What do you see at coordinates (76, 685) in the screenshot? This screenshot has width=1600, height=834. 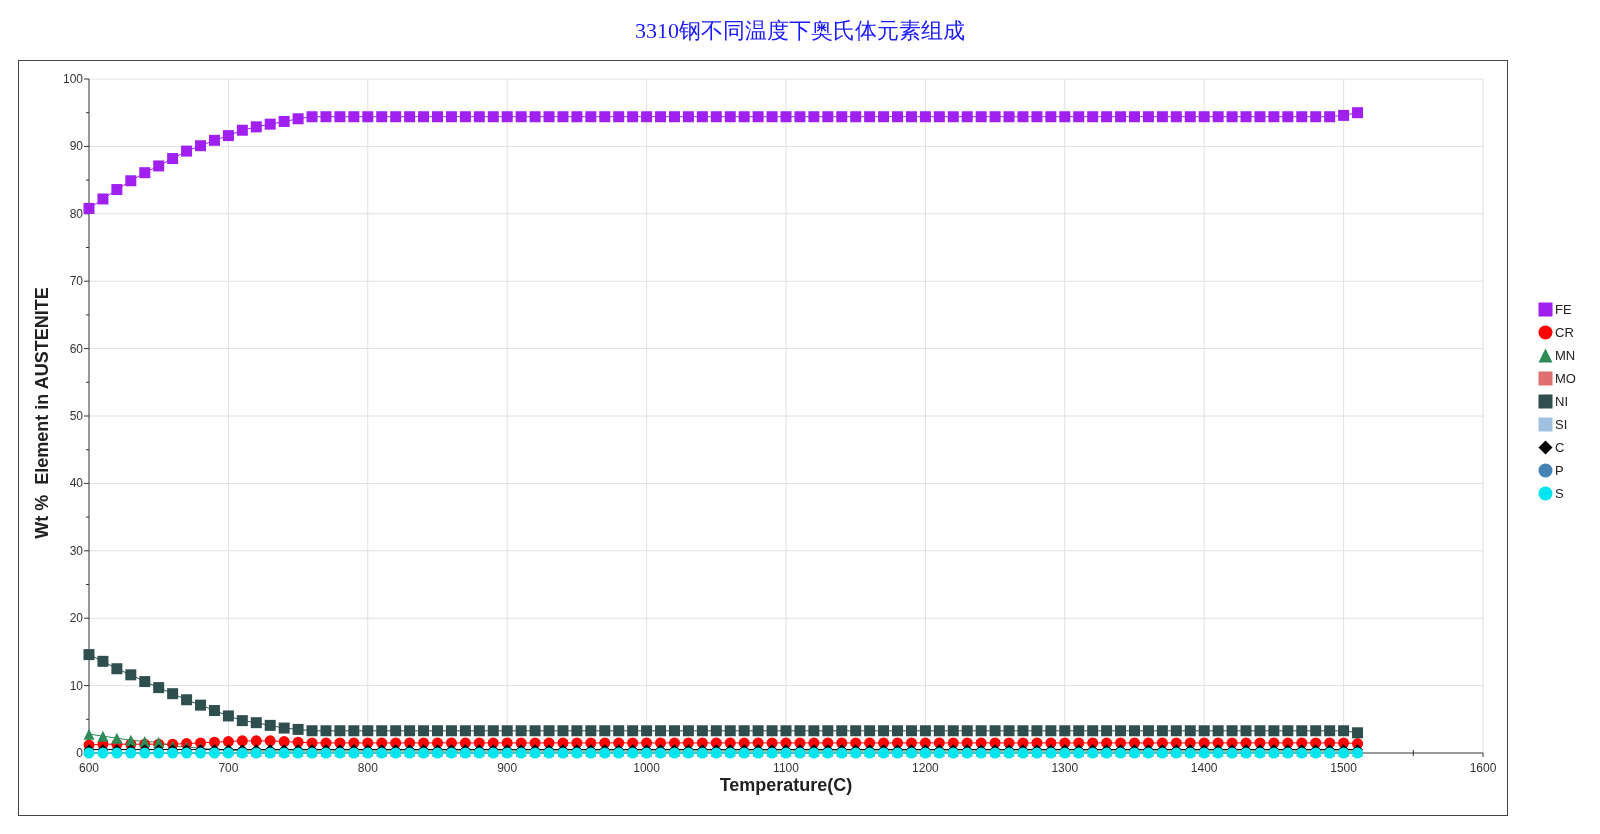 I see `tick-label: 10` at bounding box center [76, 685].